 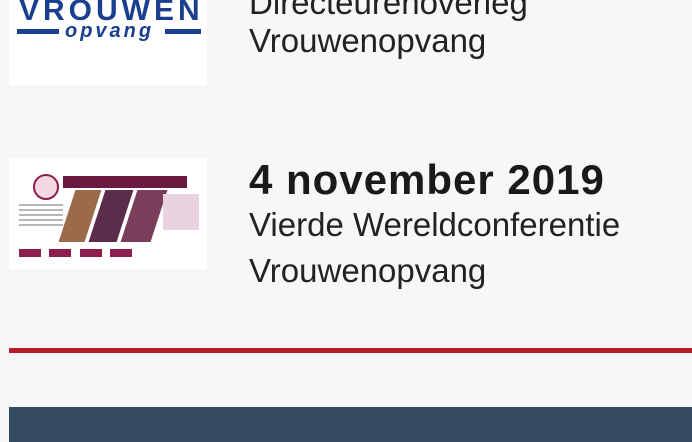 I want to click on banner-text-block, so click(x=41, y=216).